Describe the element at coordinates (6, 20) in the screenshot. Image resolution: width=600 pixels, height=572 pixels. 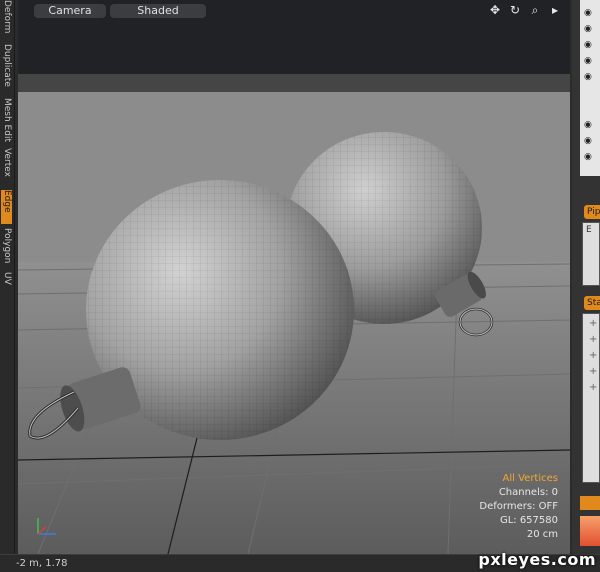
I see `tab-deform: Deform` at that location.